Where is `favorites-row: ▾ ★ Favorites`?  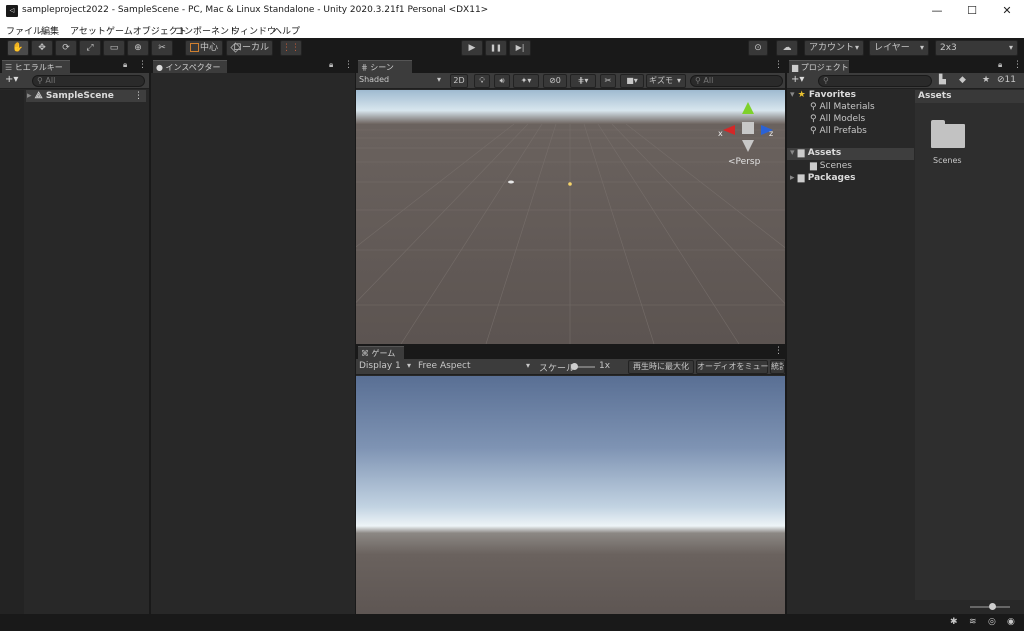 favorites-row: ▾ ★ Favorites is located at coordinates (823, 95).